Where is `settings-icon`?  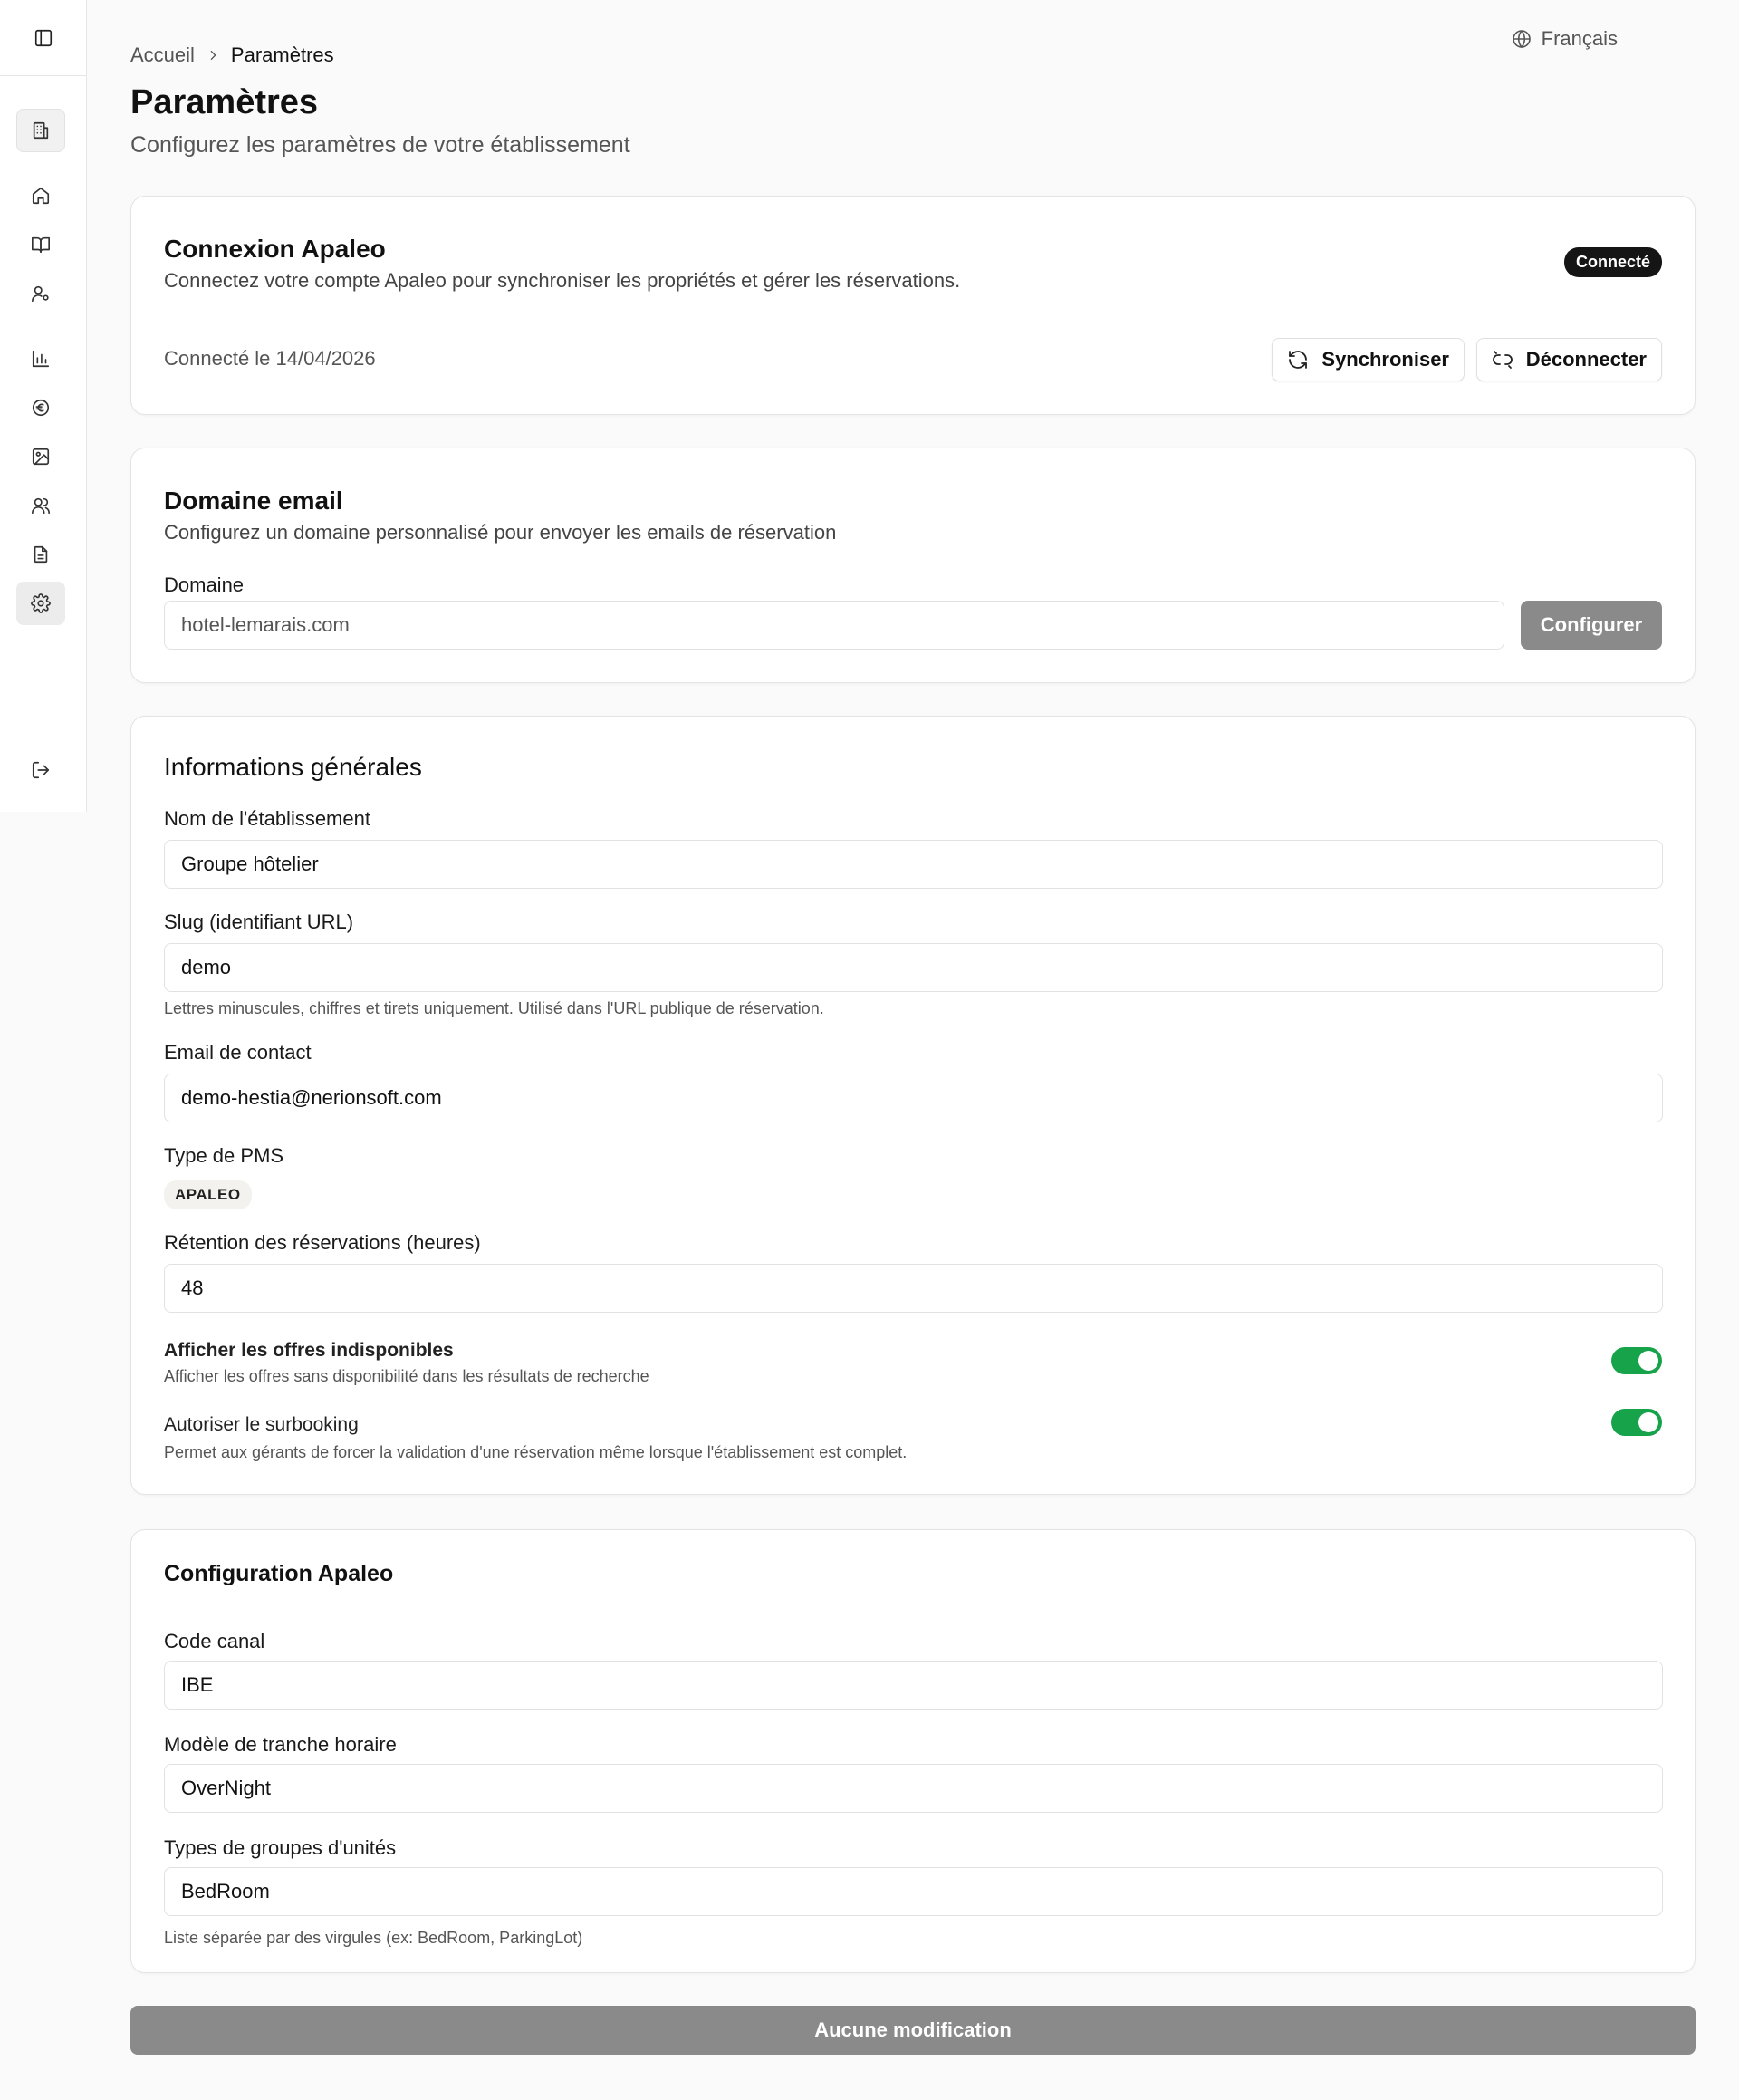
settings-icon is located at coordinates (41, 603).